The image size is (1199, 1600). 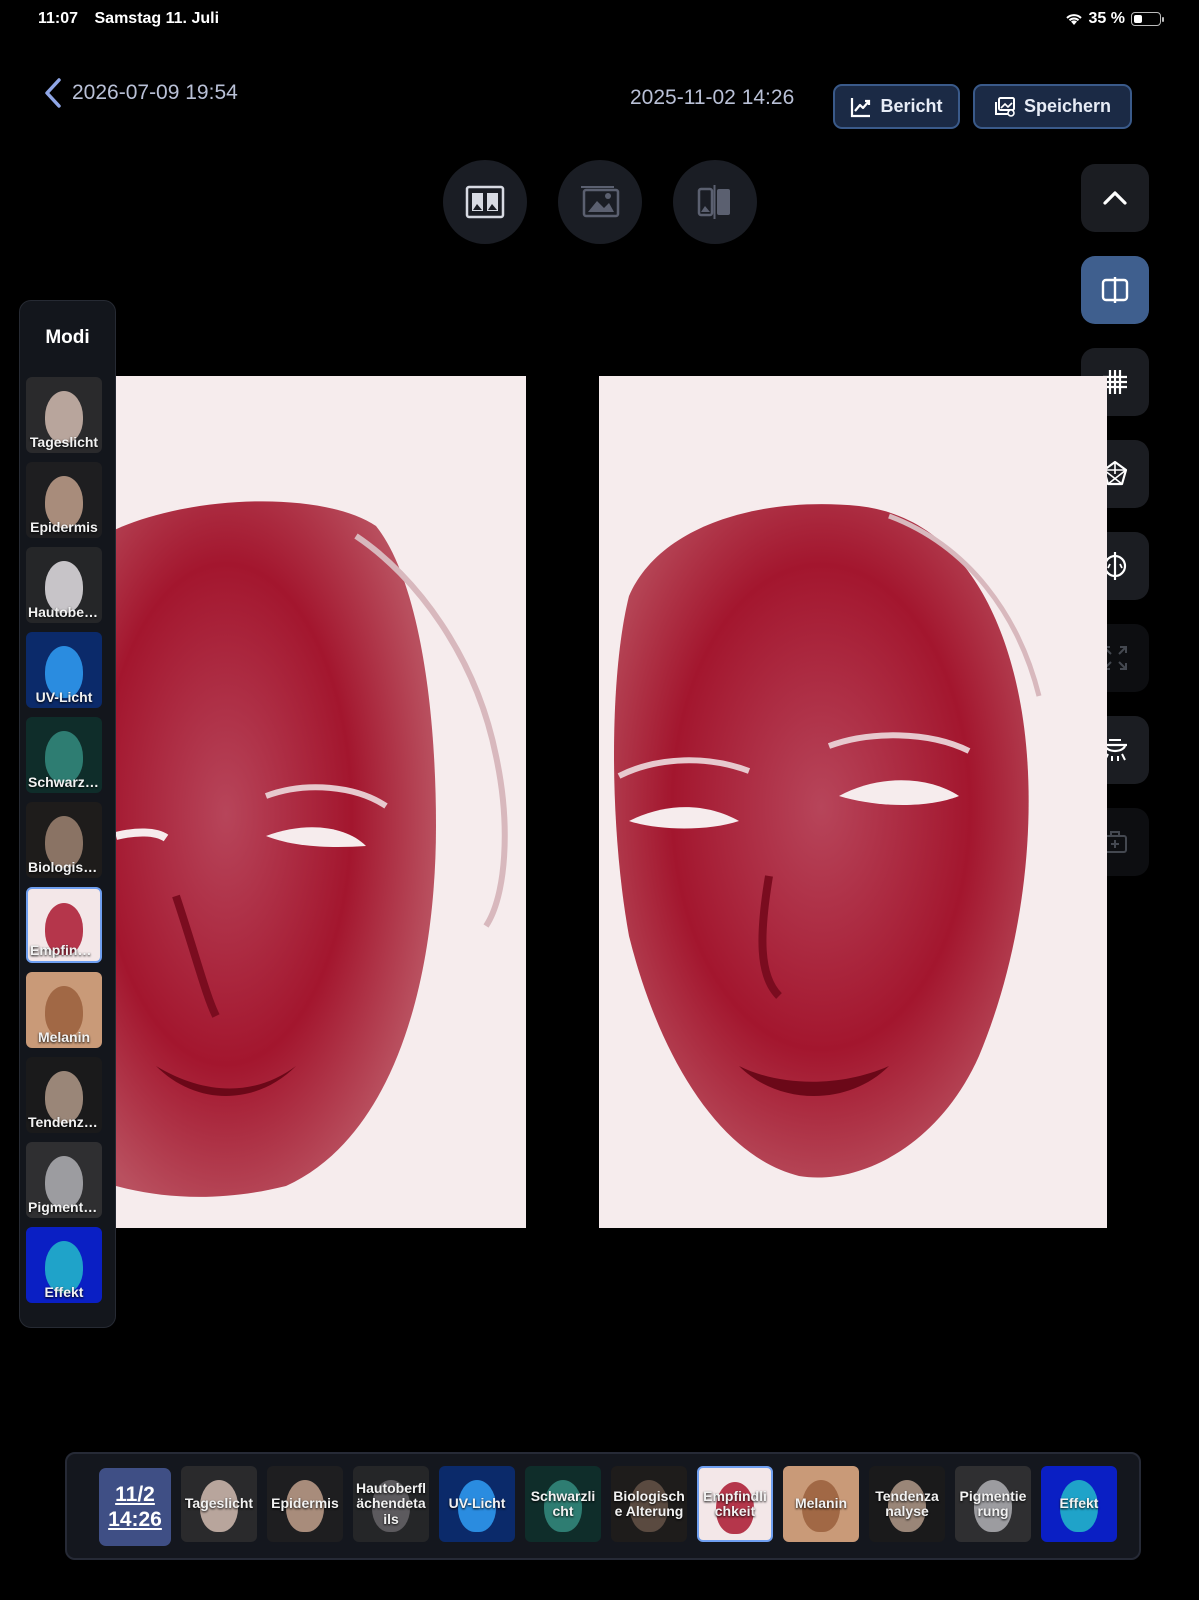 I want to click on split-view-tool, so click(x=1115, y=290).